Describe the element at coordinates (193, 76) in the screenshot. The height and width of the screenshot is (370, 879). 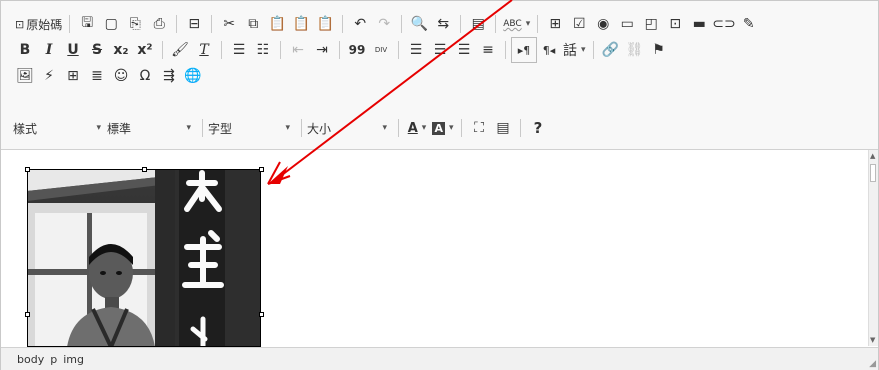
I see `iframe-button: 🌐` at that location.